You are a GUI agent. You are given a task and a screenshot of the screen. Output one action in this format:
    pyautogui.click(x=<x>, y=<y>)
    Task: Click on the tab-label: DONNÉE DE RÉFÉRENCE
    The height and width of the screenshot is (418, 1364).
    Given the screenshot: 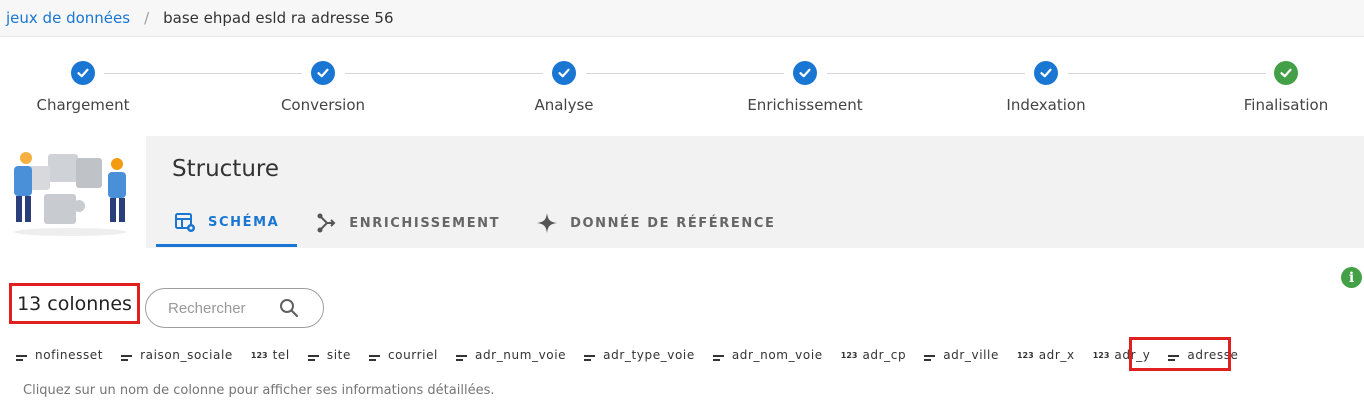 What is the action you would take?
    pyautogui.click(x=673, y=223)
    